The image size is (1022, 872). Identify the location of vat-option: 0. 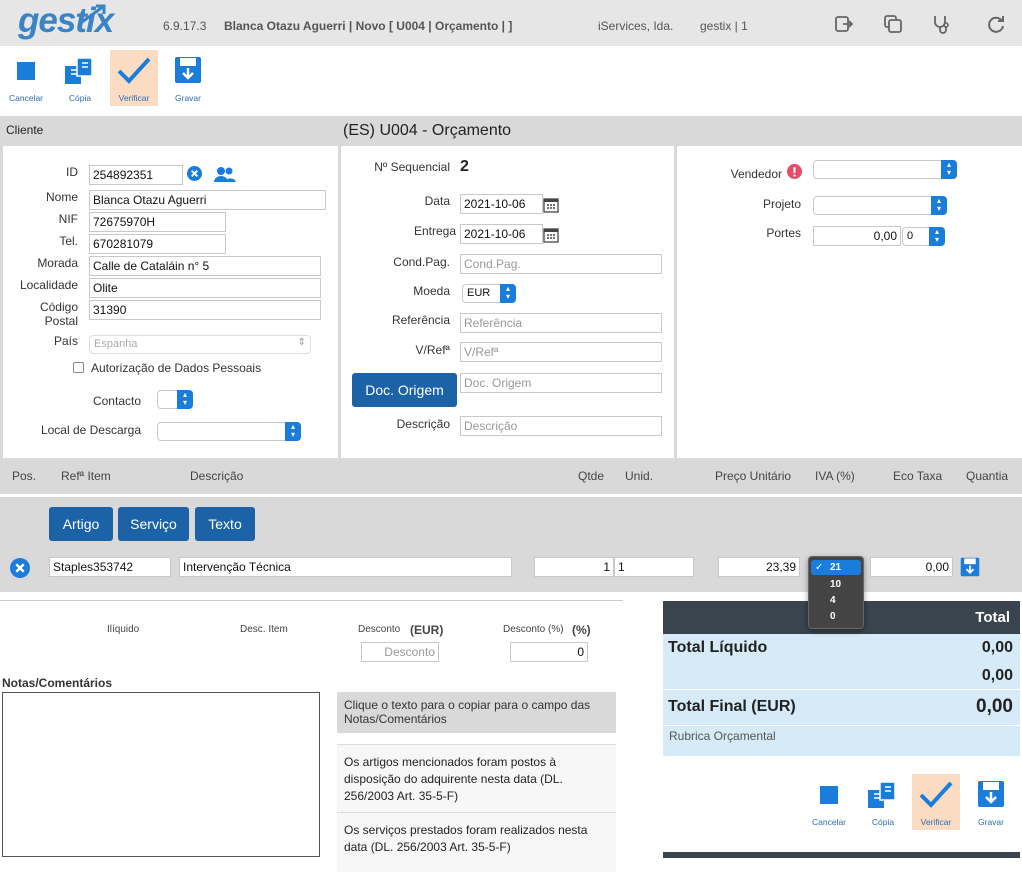
(836, 616).